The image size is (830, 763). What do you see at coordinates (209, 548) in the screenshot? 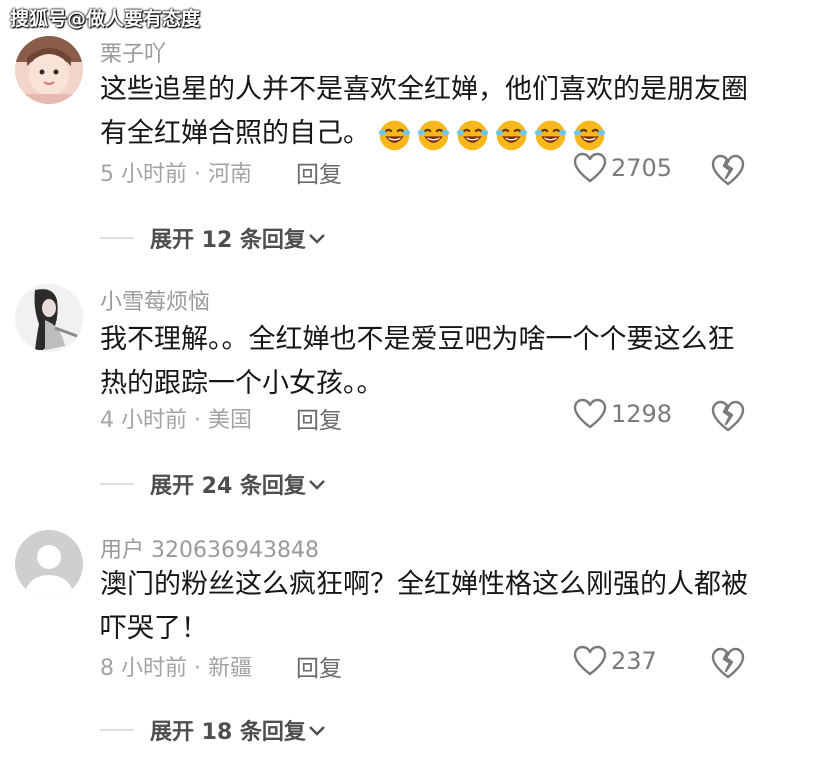
I see `comment-username: 用户 320636943848` at bounding box center [209, 548].